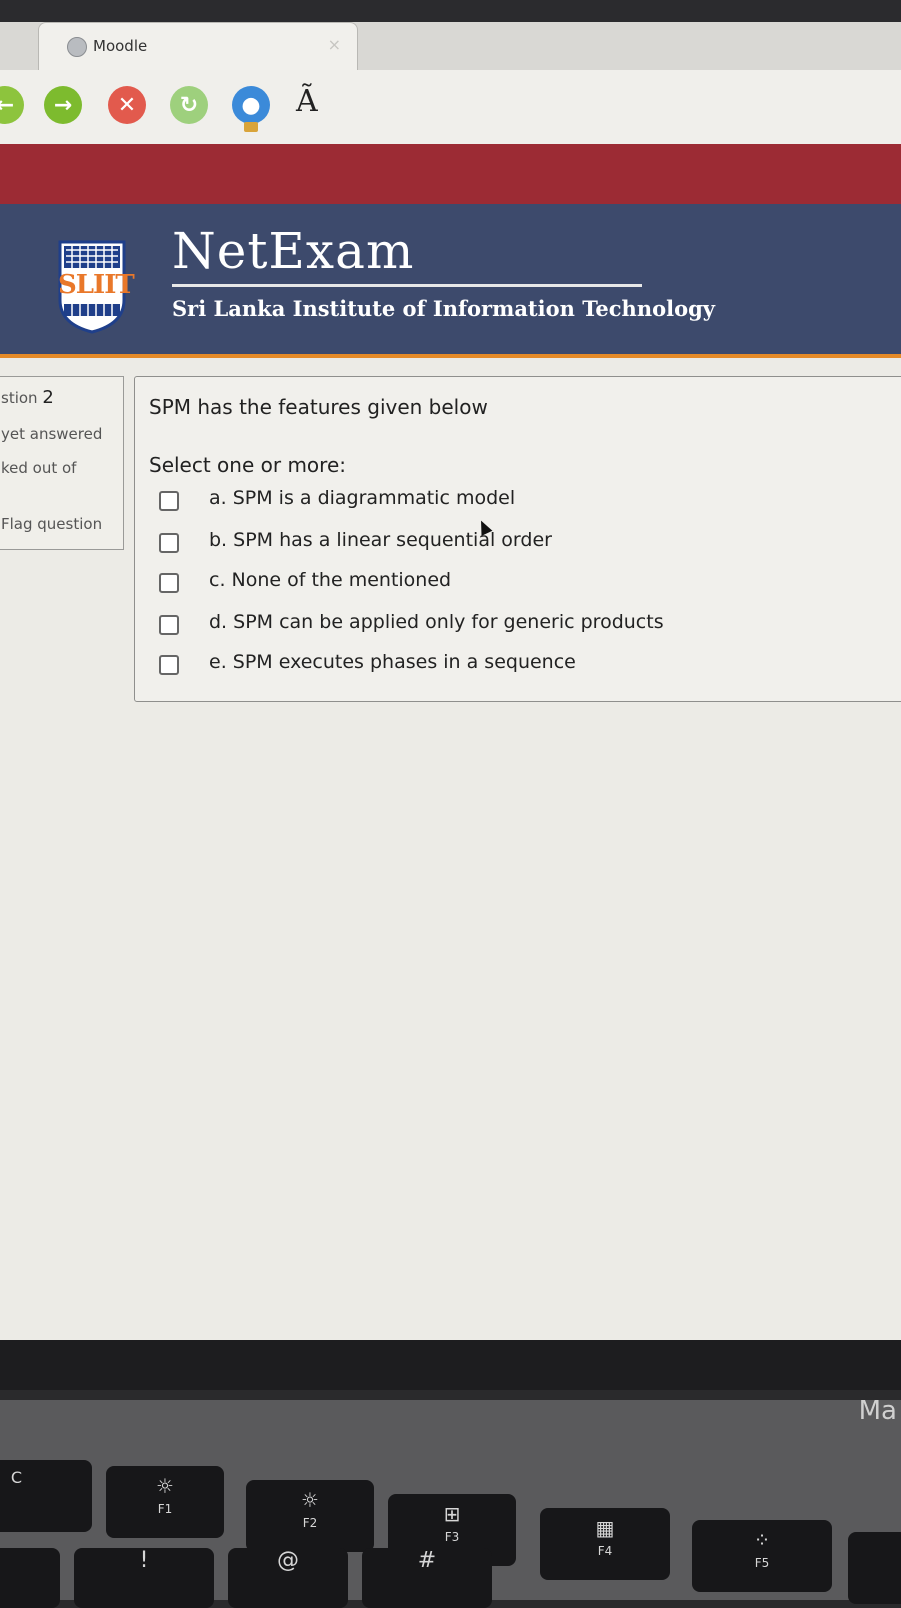 This screenshot has height=1608, width=901. I want to click on stop-button: ✕, so click(127, 105).